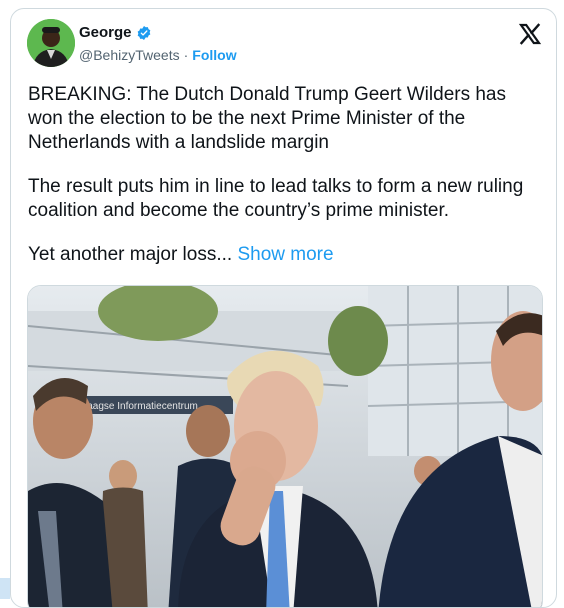  Describe the element at coordinates (129, 55) in the screenshot. I see `user-handle: @BehizyTweets` at that location.